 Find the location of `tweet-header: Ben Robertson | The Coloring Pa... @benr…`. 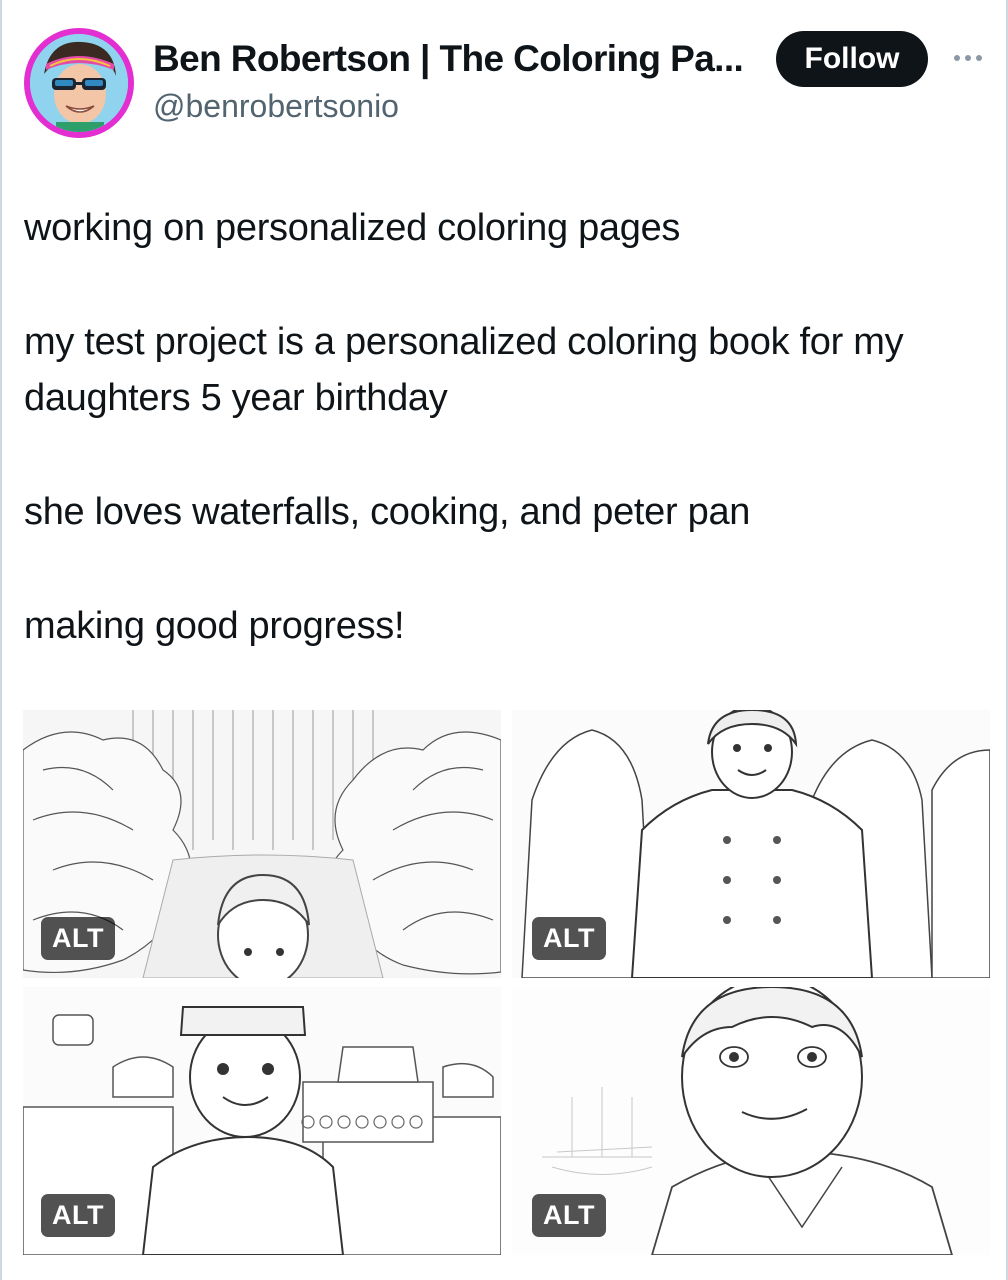

tweet-header: Ben Robertson | The Coloring Pa... @benr… is located at coordinates (504, 75).